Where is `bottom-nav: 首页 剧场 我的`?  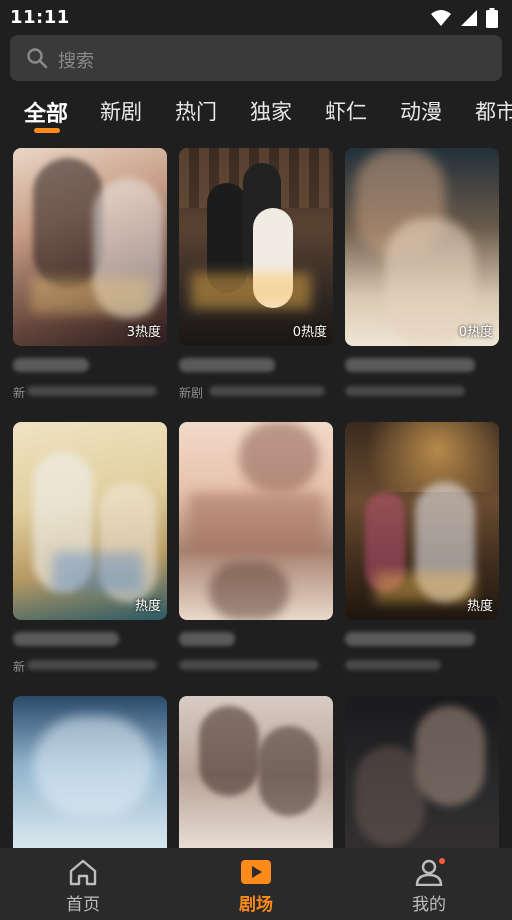 bottom-nav: 首页 剧场 我的 is located at coordinates (256, 884).